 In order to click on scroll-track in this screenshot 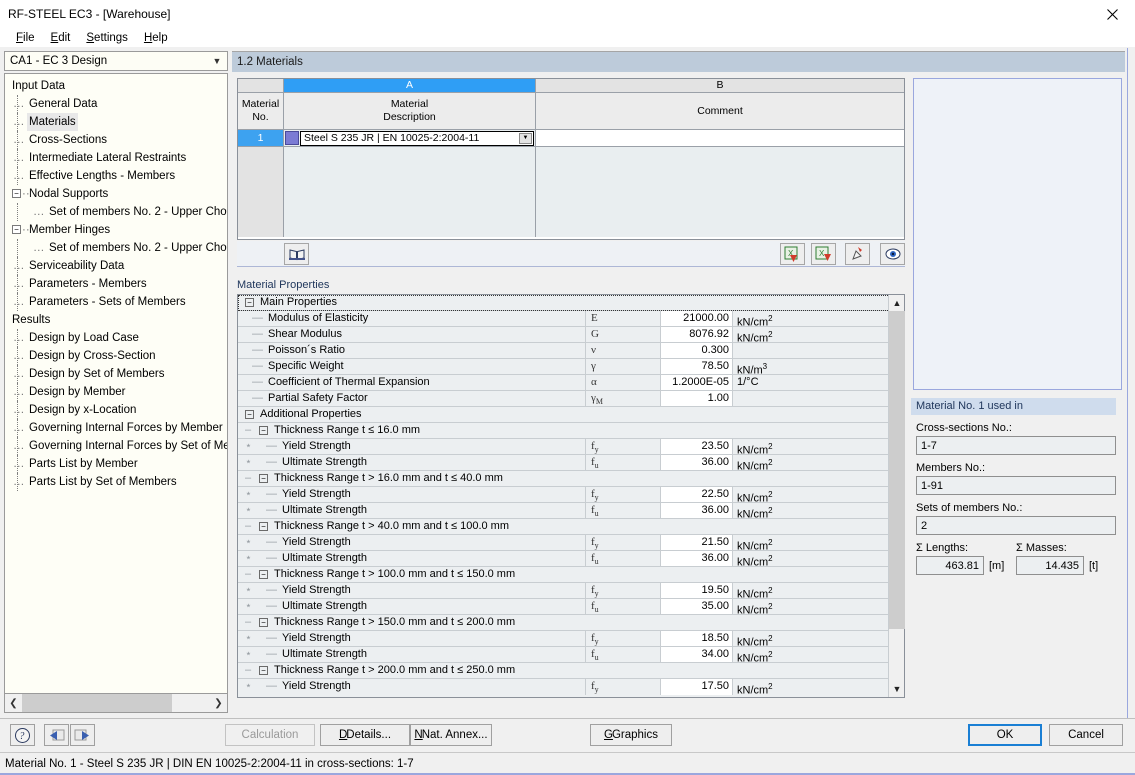, I will do `click(116, 703)`.